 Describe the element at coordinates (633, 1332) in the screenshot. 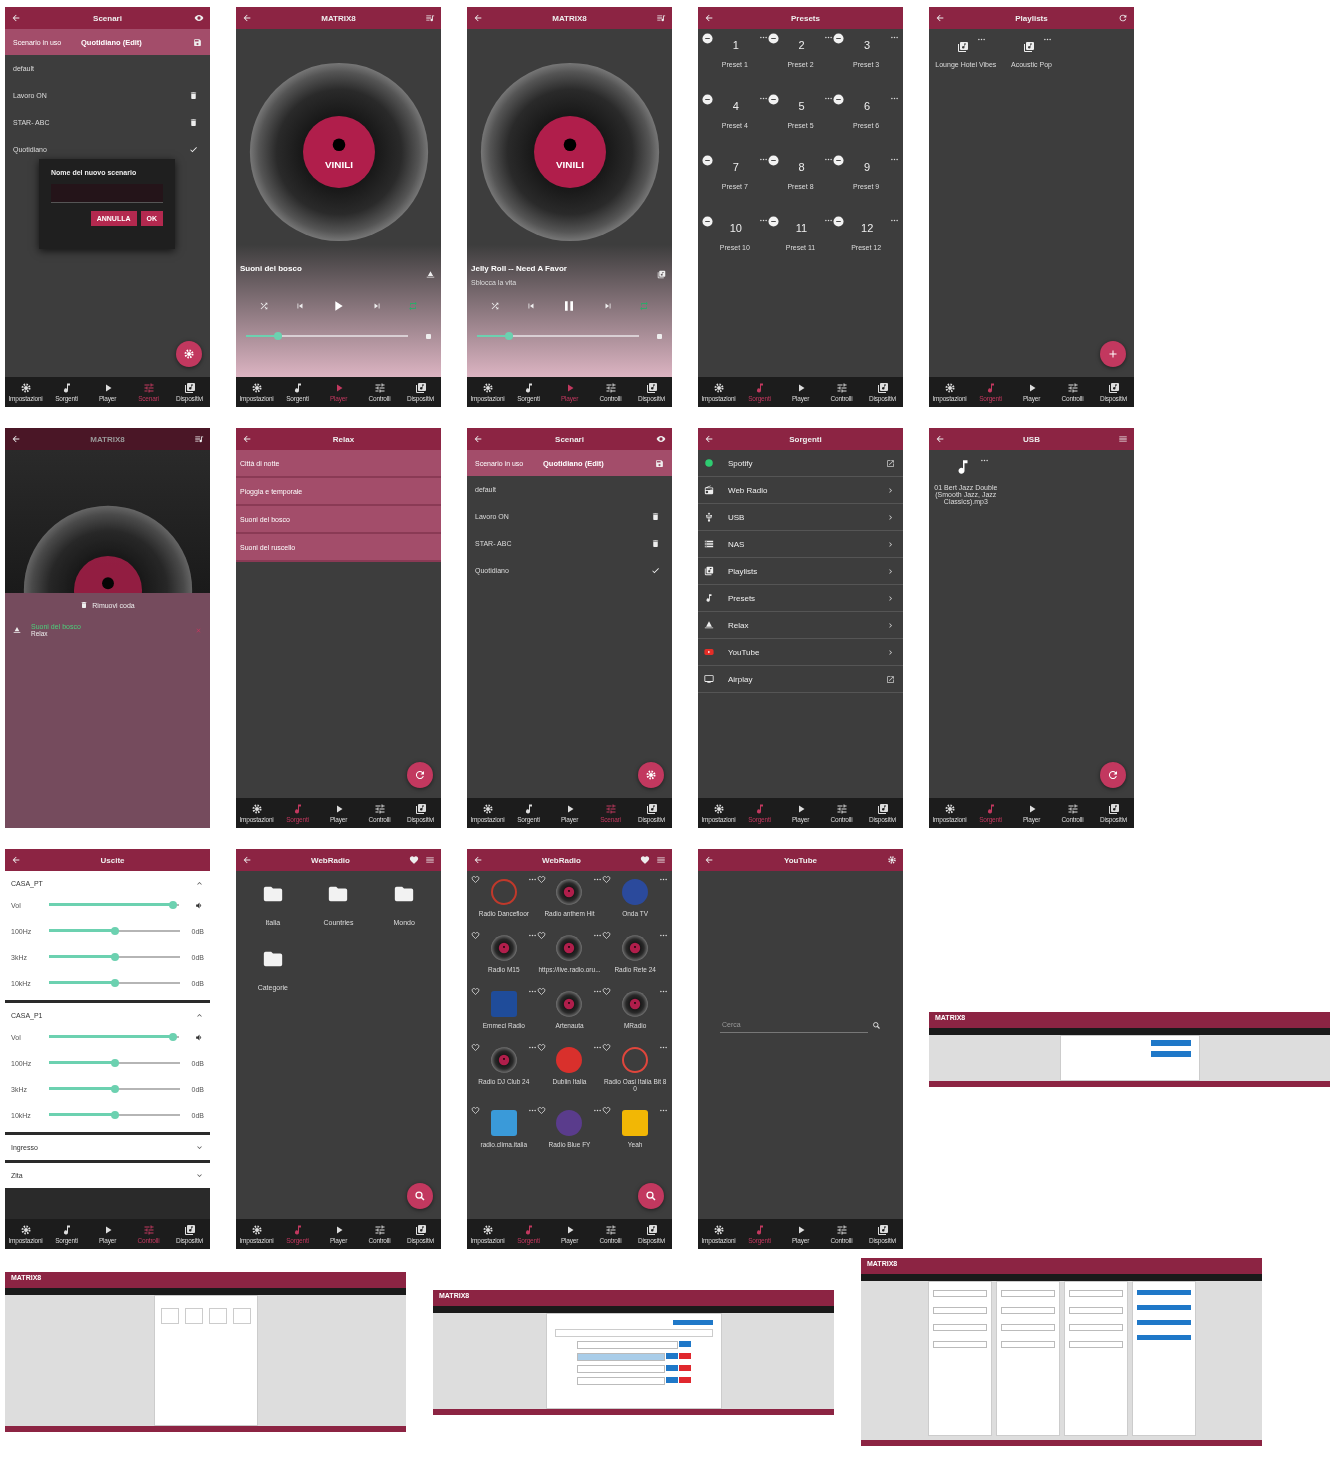

I see `search-field` at that location.